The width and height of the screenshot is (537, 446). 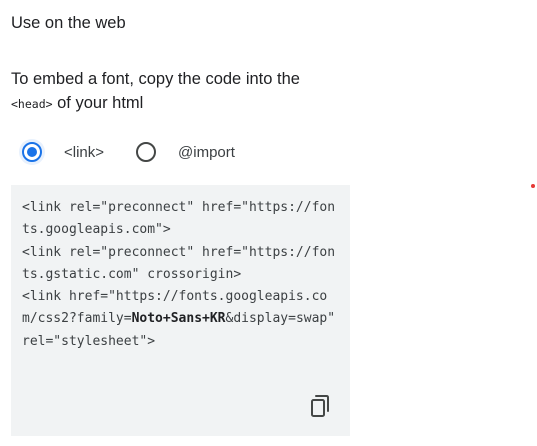 What do you see at coordinates (68, 23) in the screenshot?
I see `section-title: Use on the web` at bounding box center [68, 23].